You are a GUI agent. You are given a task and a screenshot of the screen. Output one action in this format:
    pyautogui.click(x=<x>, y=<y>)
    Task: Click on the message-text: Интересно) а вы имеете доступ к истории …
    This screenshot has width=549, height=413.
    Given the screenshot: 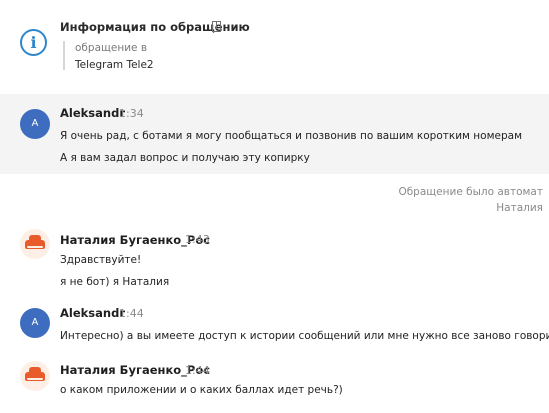 What is the action you would take?
    pyautogui.click(x=304, y=336)
    